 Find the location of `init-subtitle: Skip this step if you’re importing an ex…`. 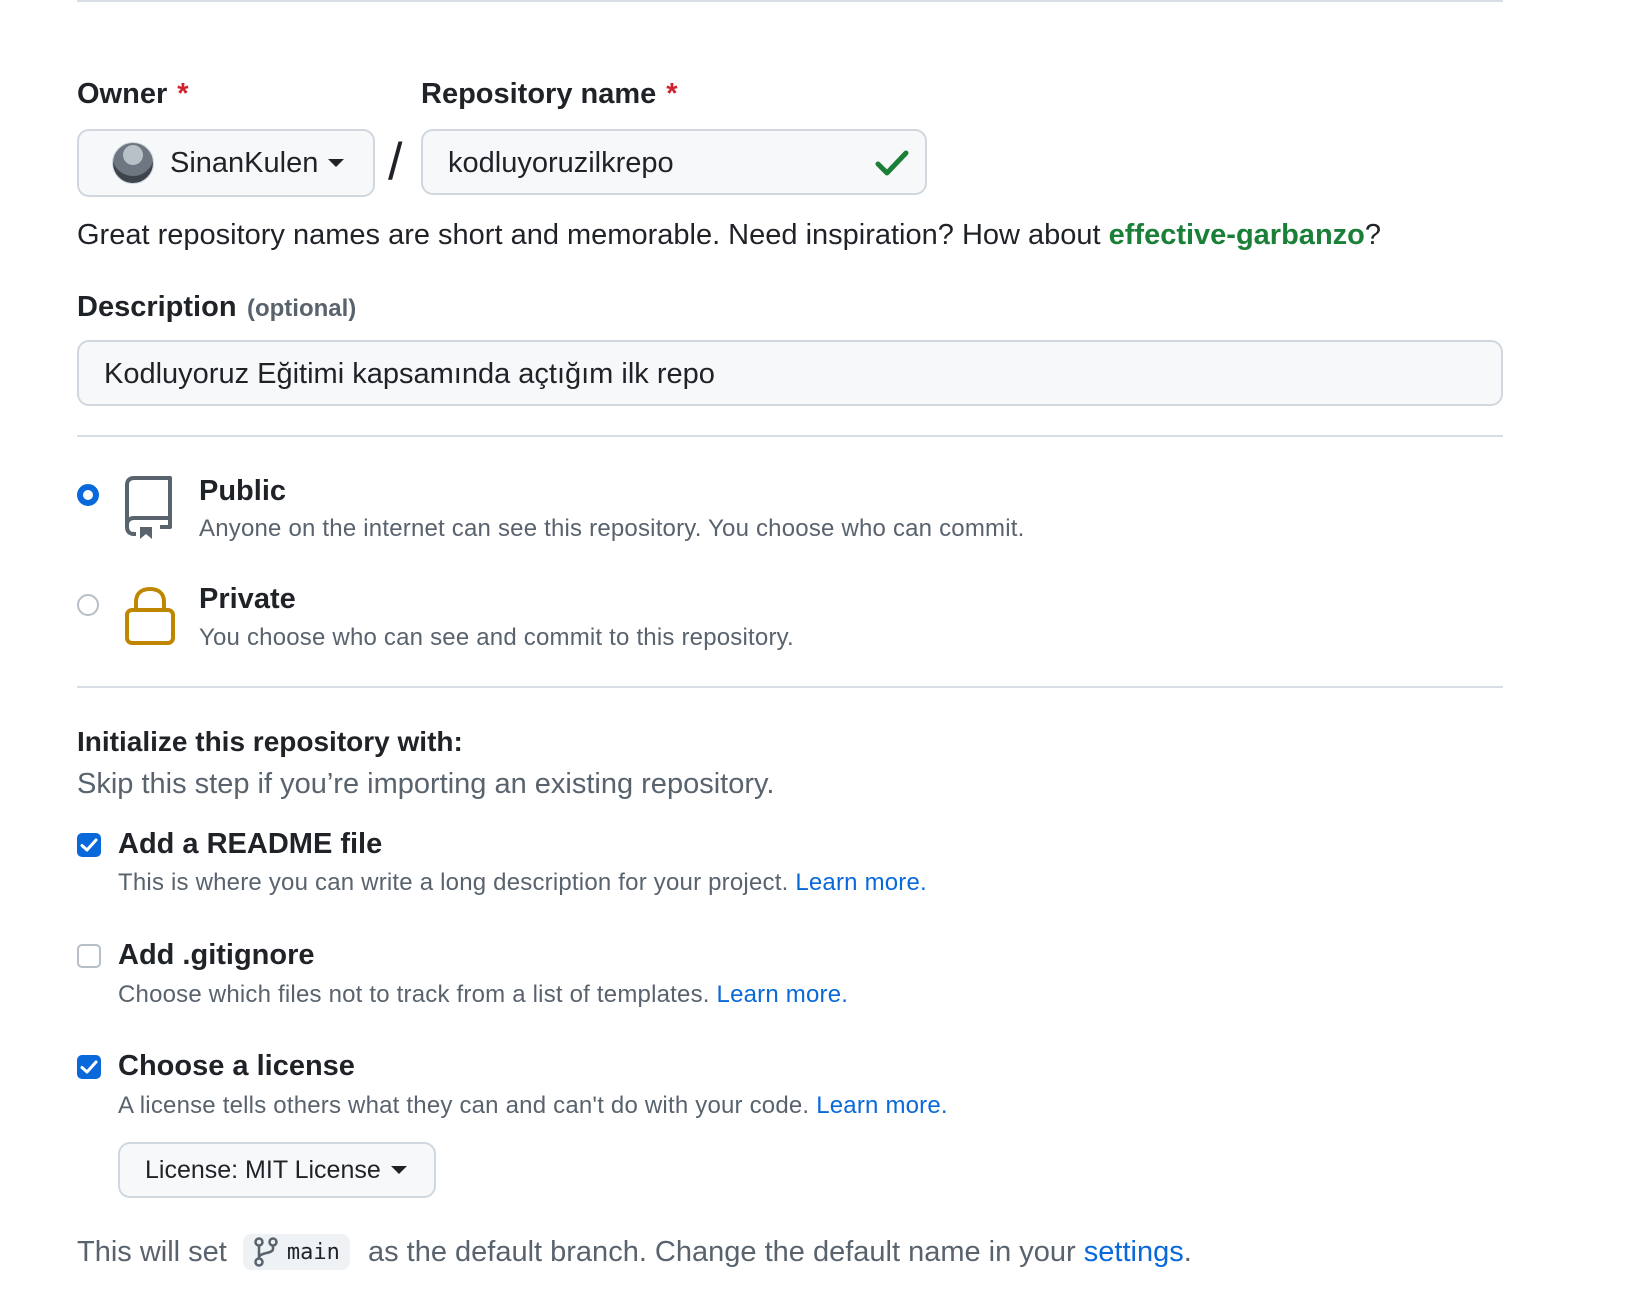

init-subtitle: Skip this step if you’re importing an ex… is located at coordinates (426, 784).